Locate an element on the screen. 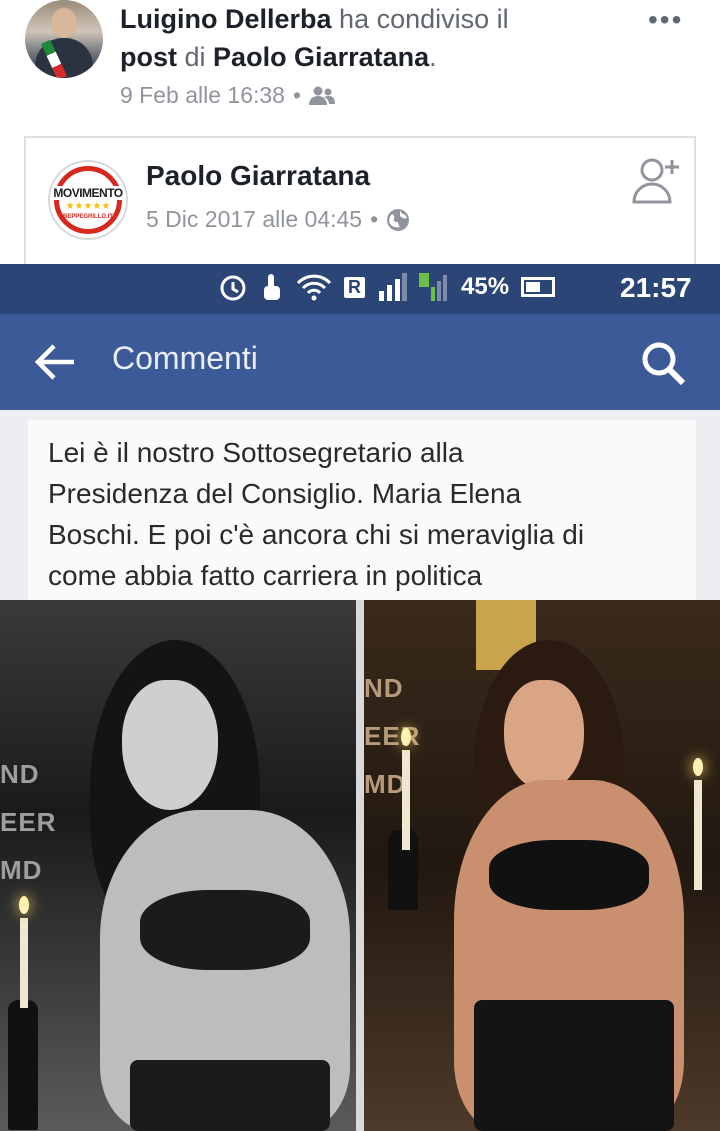 This screenshot has width=720, height=1131. share-timestamp: 9 Feb alle 16:38 is located at coordinates (202, 95).